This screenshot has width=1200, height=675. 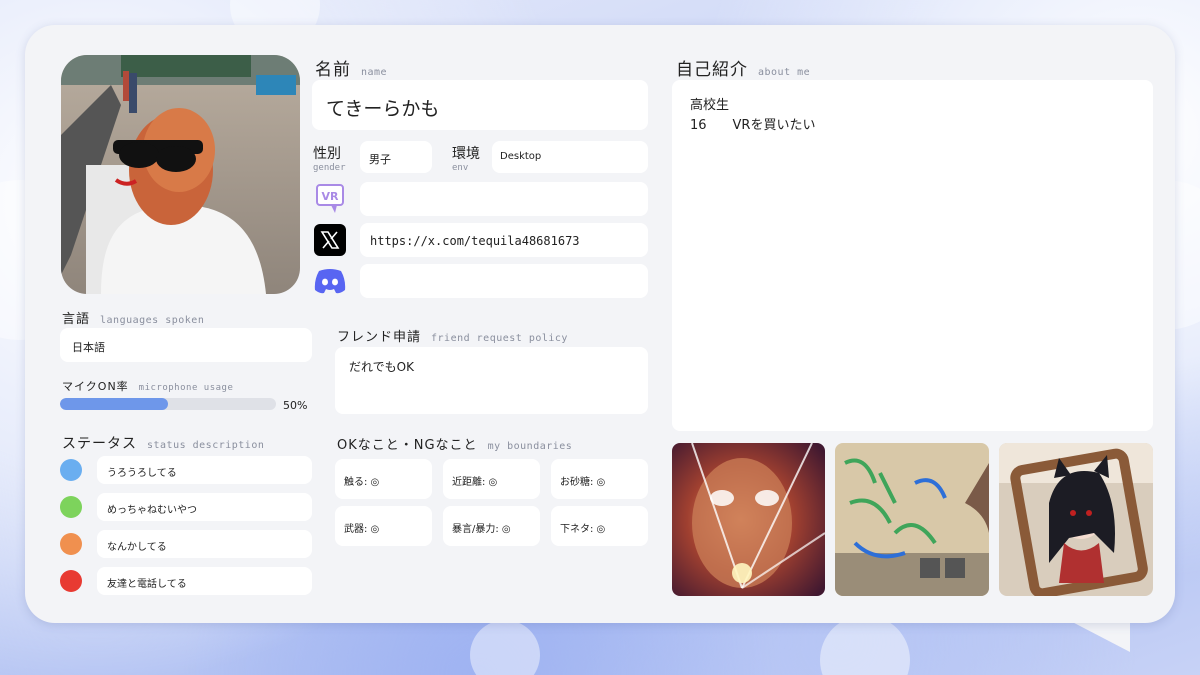 I want to click on x-url-field: https://x.com/tequila48681673, so click(x=504, y=240).